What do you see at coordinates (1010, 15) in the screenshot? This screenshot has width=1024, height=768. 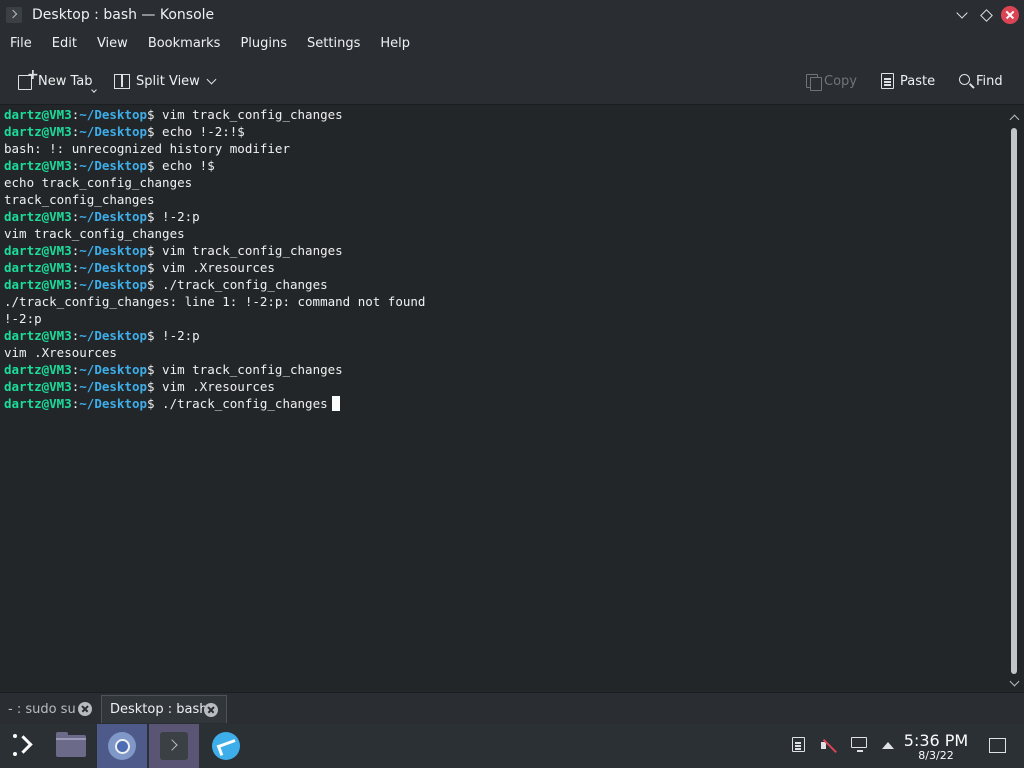 I see `close-window-button` at bounding box center [1010, 15].